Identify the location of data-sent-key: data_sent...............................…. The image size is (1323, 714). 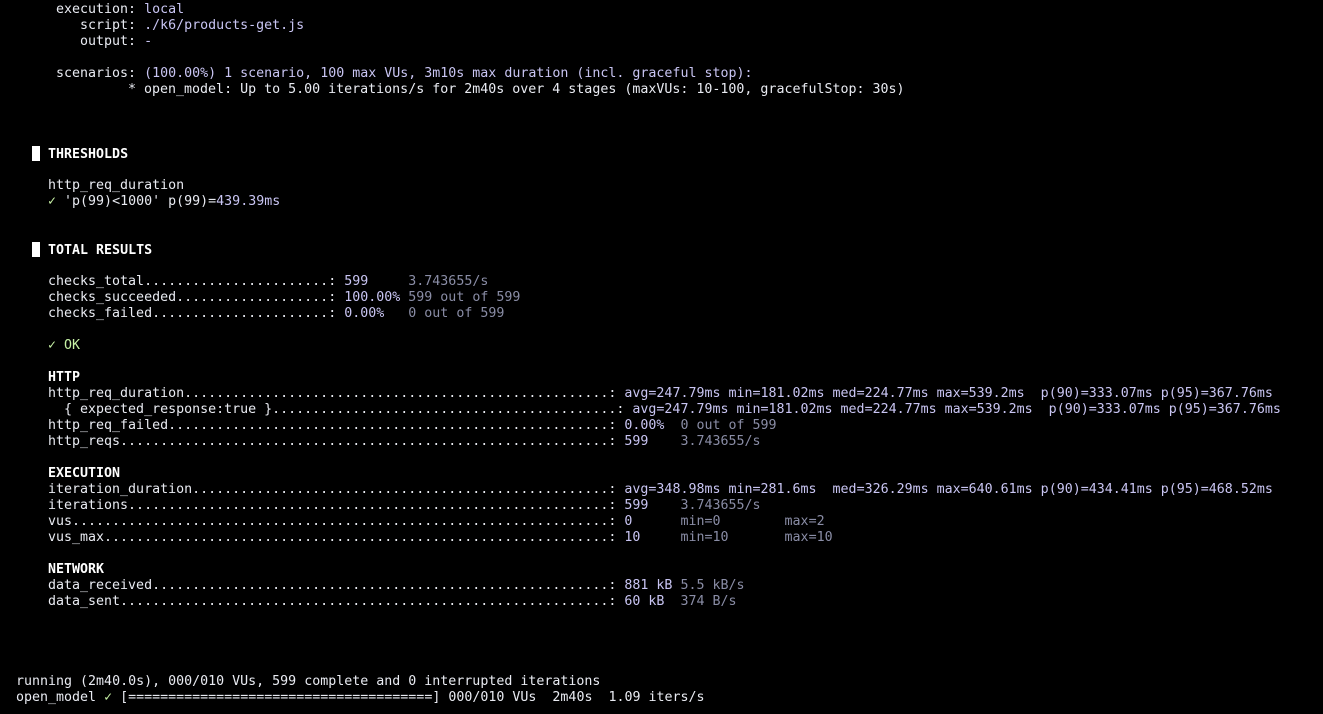
(332, 601).